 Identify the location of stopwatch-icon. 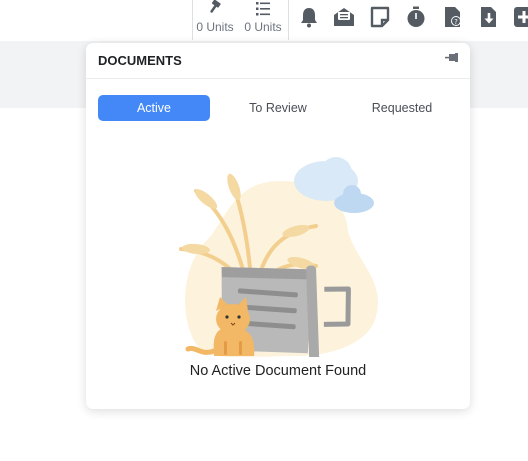
(416, 17).